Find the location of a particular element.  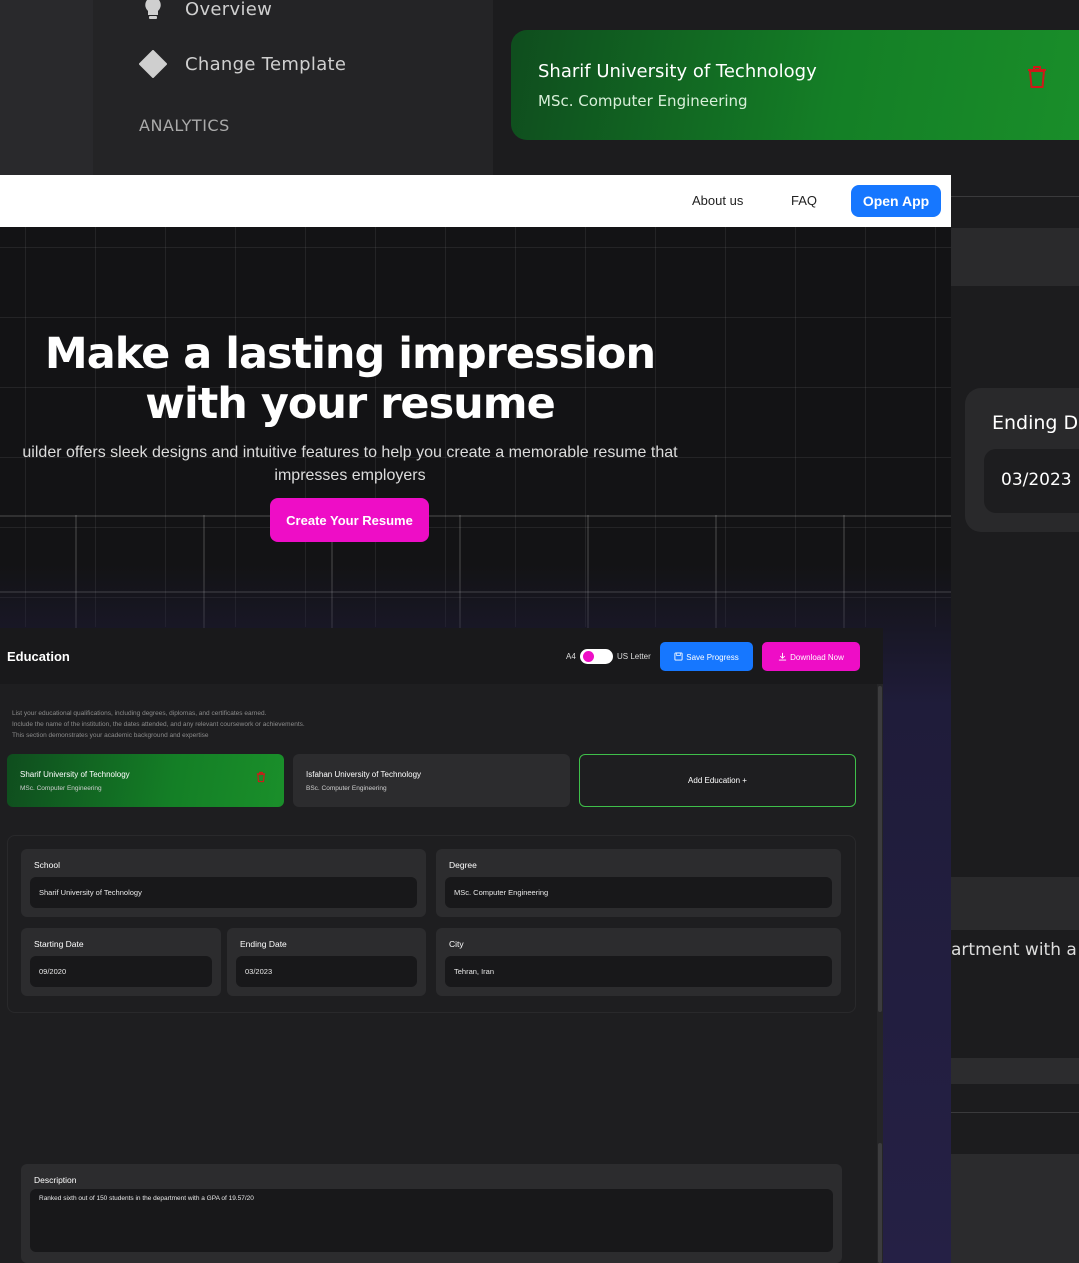

sidebar: Overview Change Template ANALYTICS is located at coordinates (293, 87).